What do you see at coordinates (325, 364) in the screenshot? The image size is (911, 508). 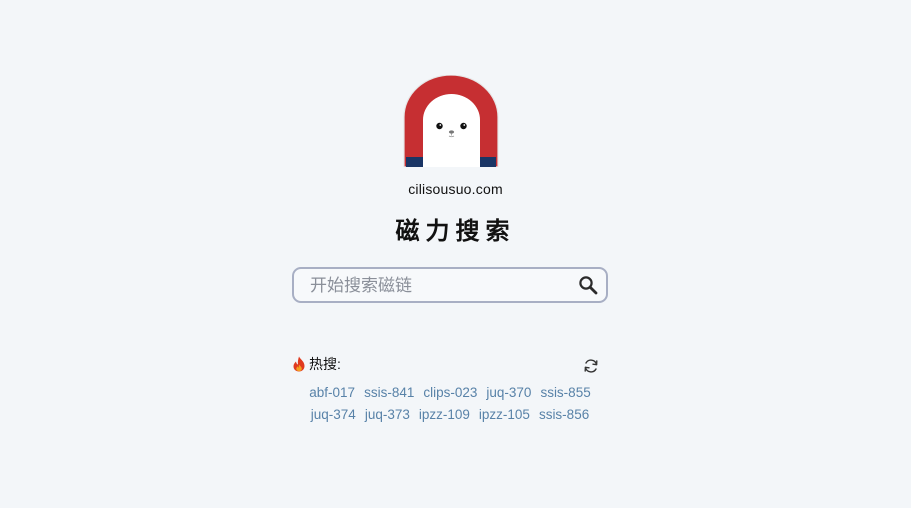 I see `hot-search-label: 热搜:` at bounding box center [325, 364].